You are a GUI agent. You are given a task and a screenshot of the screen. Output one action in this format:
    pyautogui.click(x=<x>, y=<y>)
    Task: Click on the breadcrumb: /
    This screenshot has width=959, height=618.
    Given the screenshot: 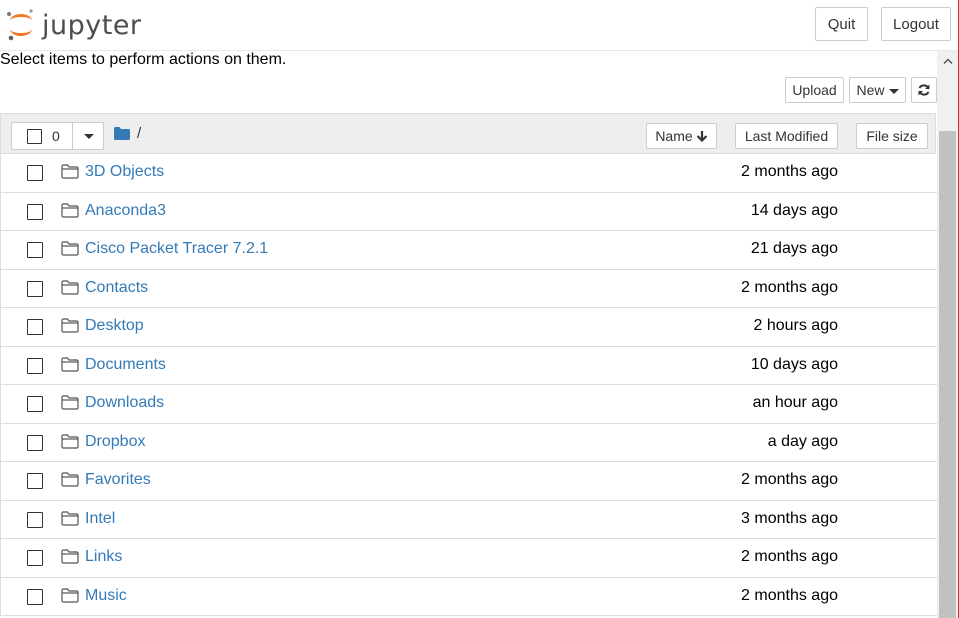 What is the action you would take?
    pyautogui.click(x=127, y=133)
    